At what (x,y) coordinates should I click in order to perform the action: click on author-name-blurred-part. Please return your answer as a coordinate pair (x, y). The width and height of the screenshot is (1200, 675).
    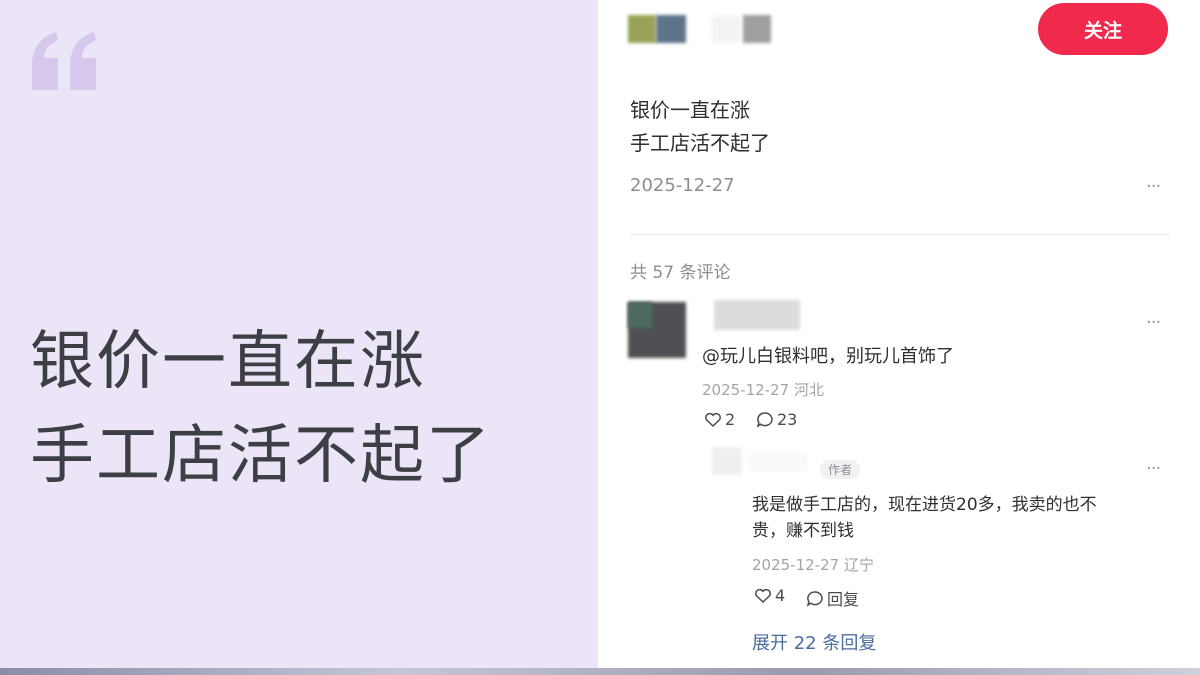
    Looking at the image, I should click on (757, 29).